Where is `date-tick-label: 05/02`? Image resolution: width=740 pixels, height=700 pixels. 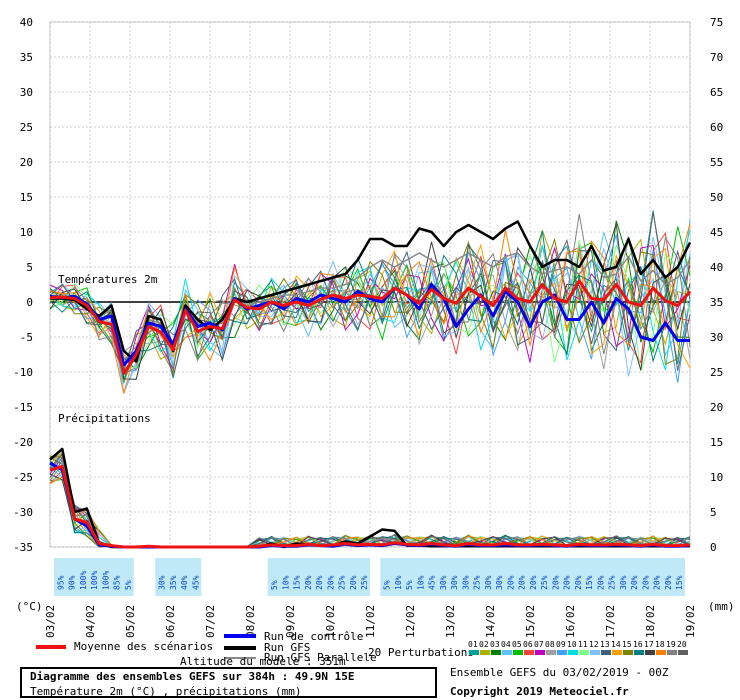
date-tick-label: 05/02 is located at coordinates (130, 621).